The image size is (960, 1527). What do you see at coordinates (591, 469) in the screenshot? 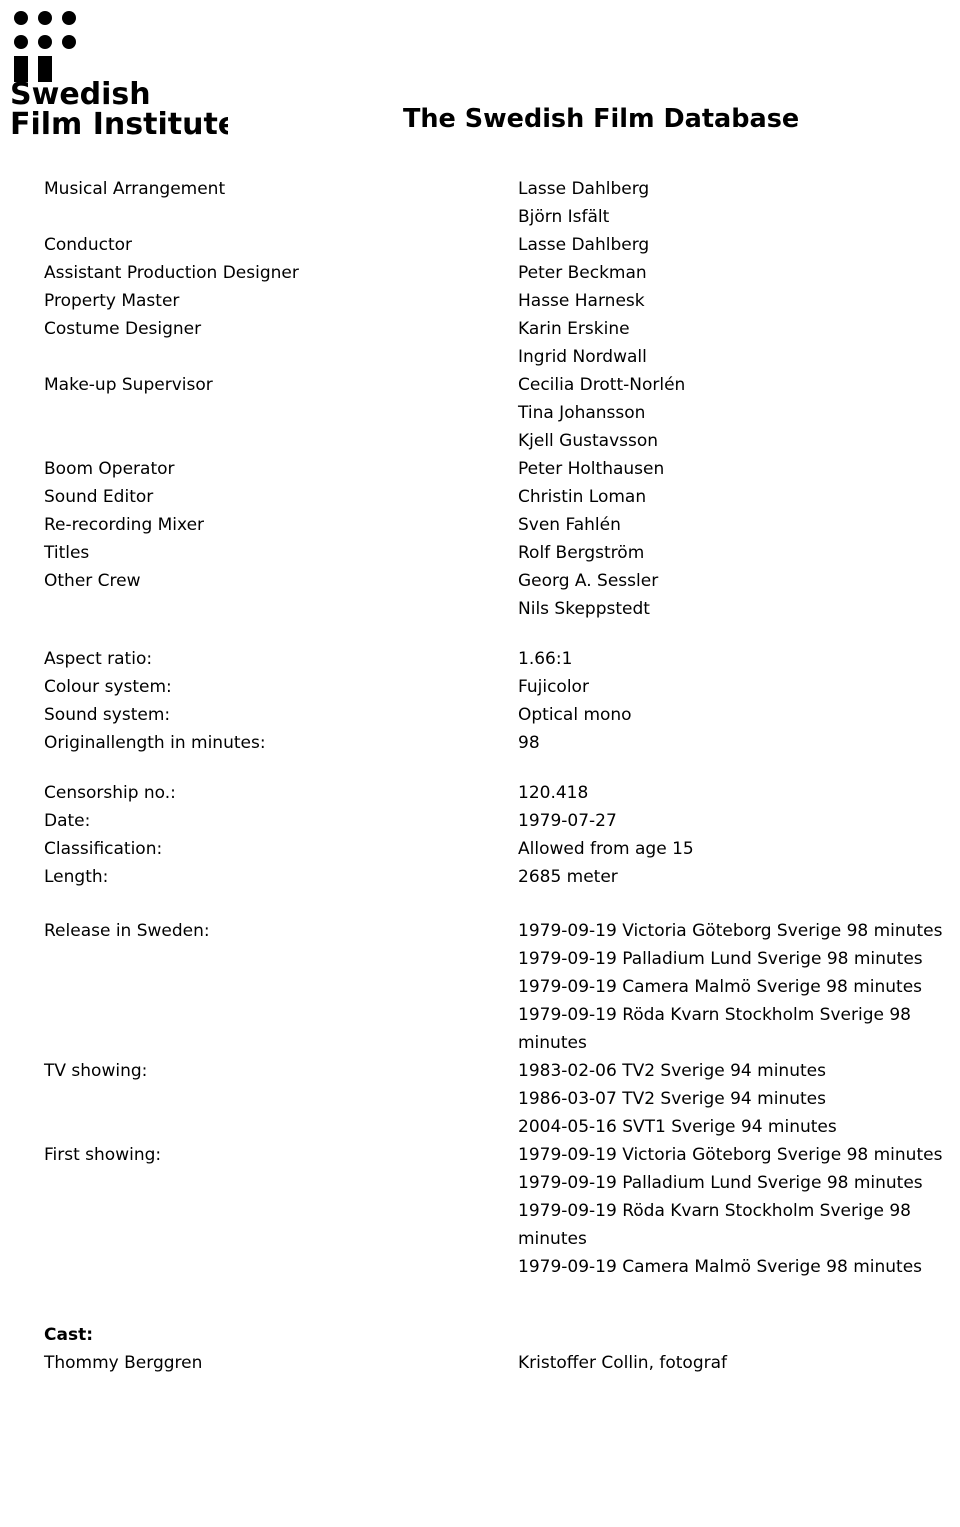
I see `credit-value: Peter Holthausen` at bounding box center [591, 469].